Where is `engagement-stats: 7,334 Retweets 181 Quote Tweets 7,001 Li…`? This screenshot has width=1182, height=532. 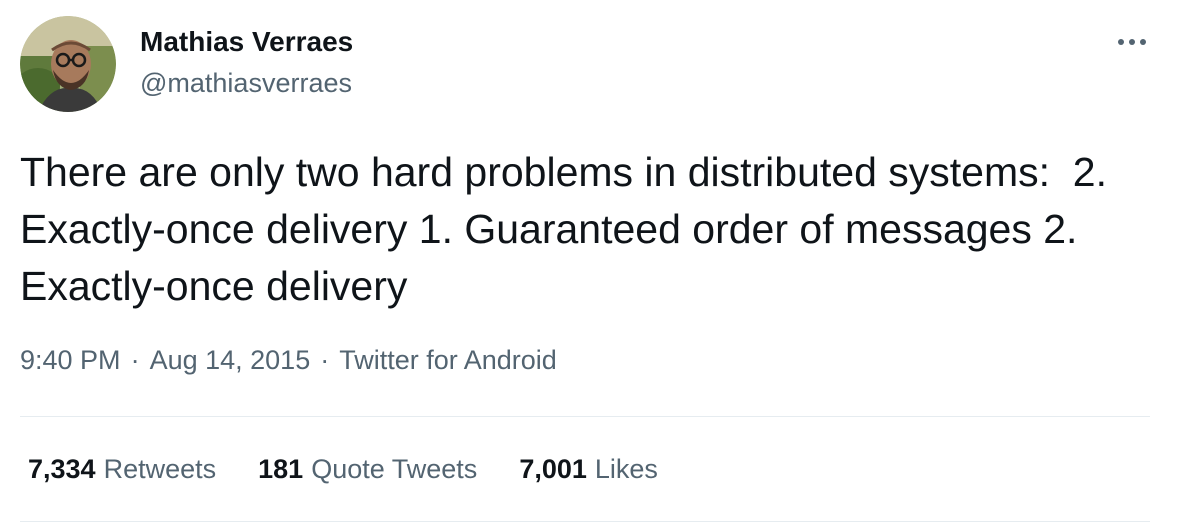 engagement-stats: 7,334 Retweets 181 Quote Tweets 7,001 Li… is located at coordinates (364, 469).